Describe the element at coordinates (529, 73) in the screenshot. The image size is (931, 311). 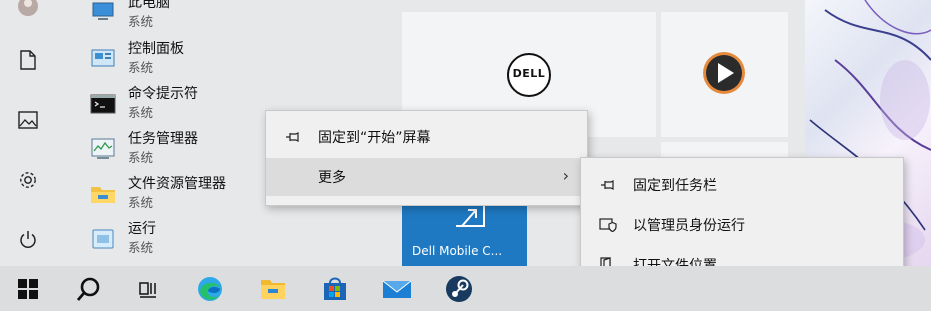
I see `dell-logo-text: DELL` at that location.